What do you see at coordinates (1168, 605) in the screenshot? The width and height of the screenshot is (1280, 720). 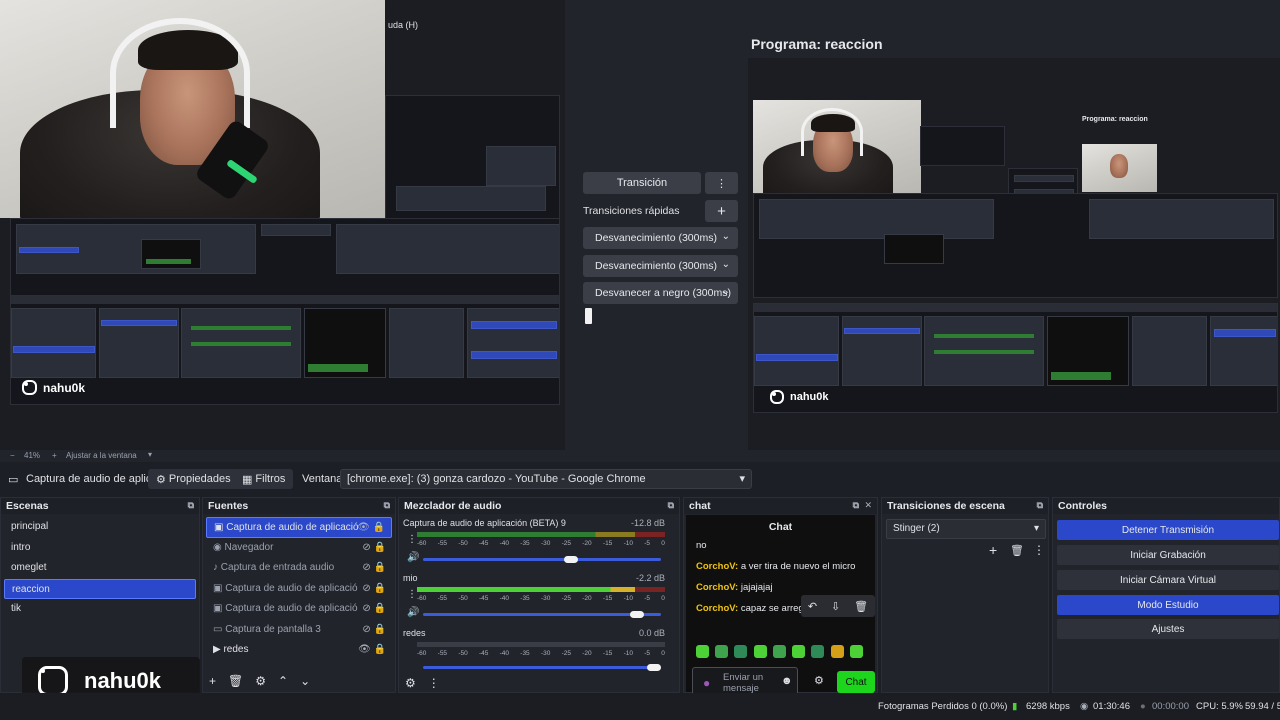 I see `studio-mode-button: Modo Estudio` at bounding box center [1168, 605].